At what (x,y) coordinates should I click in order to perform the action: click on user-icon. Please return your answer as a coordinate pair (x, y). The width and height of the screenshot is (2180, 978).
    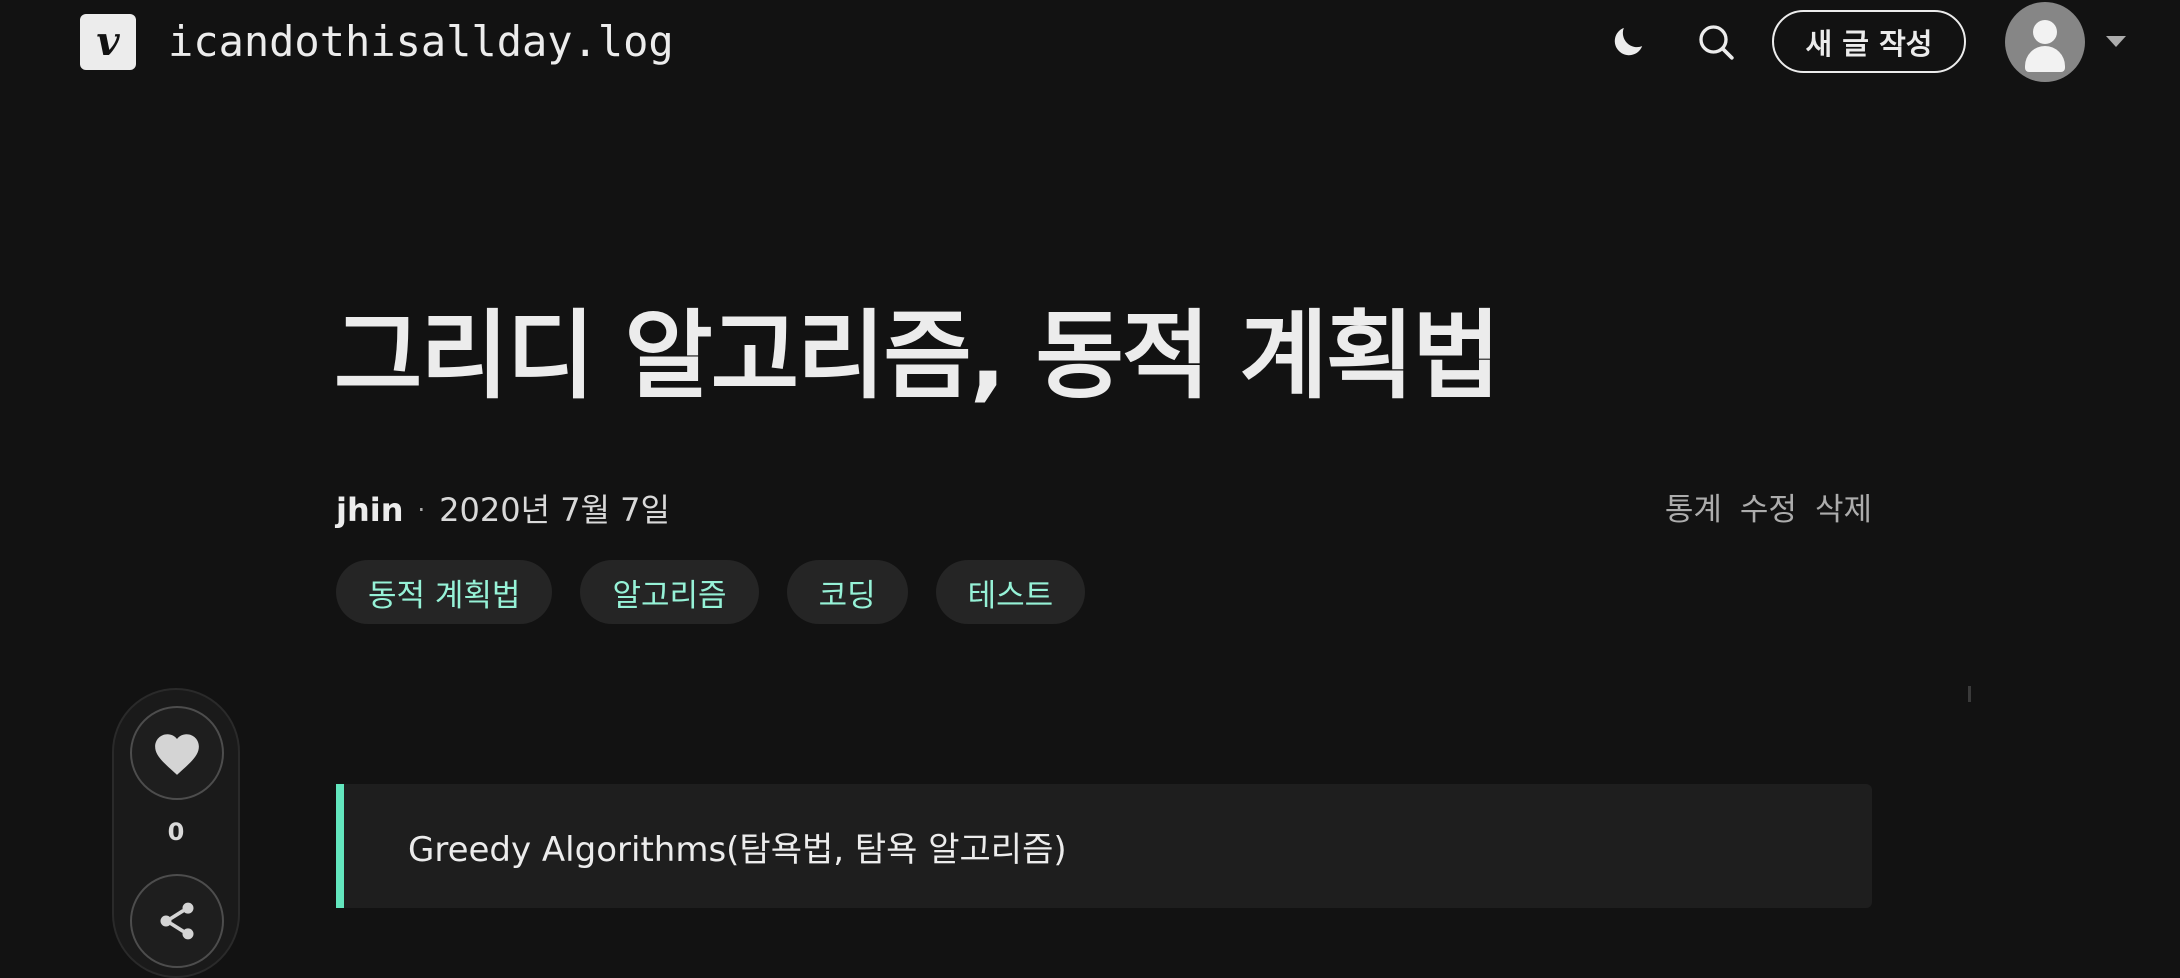
    Looking at the image, I should click on (2045, 42).